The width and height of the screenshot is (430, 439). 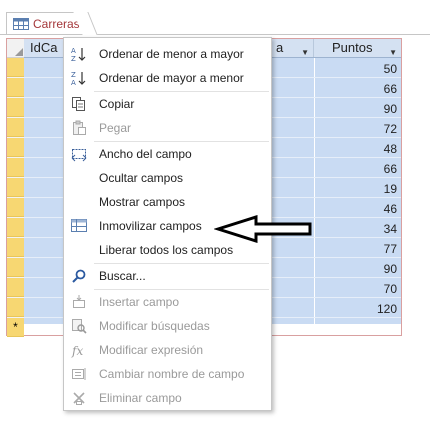 I want to click on lookup-icon, so click(x=79, y=326).